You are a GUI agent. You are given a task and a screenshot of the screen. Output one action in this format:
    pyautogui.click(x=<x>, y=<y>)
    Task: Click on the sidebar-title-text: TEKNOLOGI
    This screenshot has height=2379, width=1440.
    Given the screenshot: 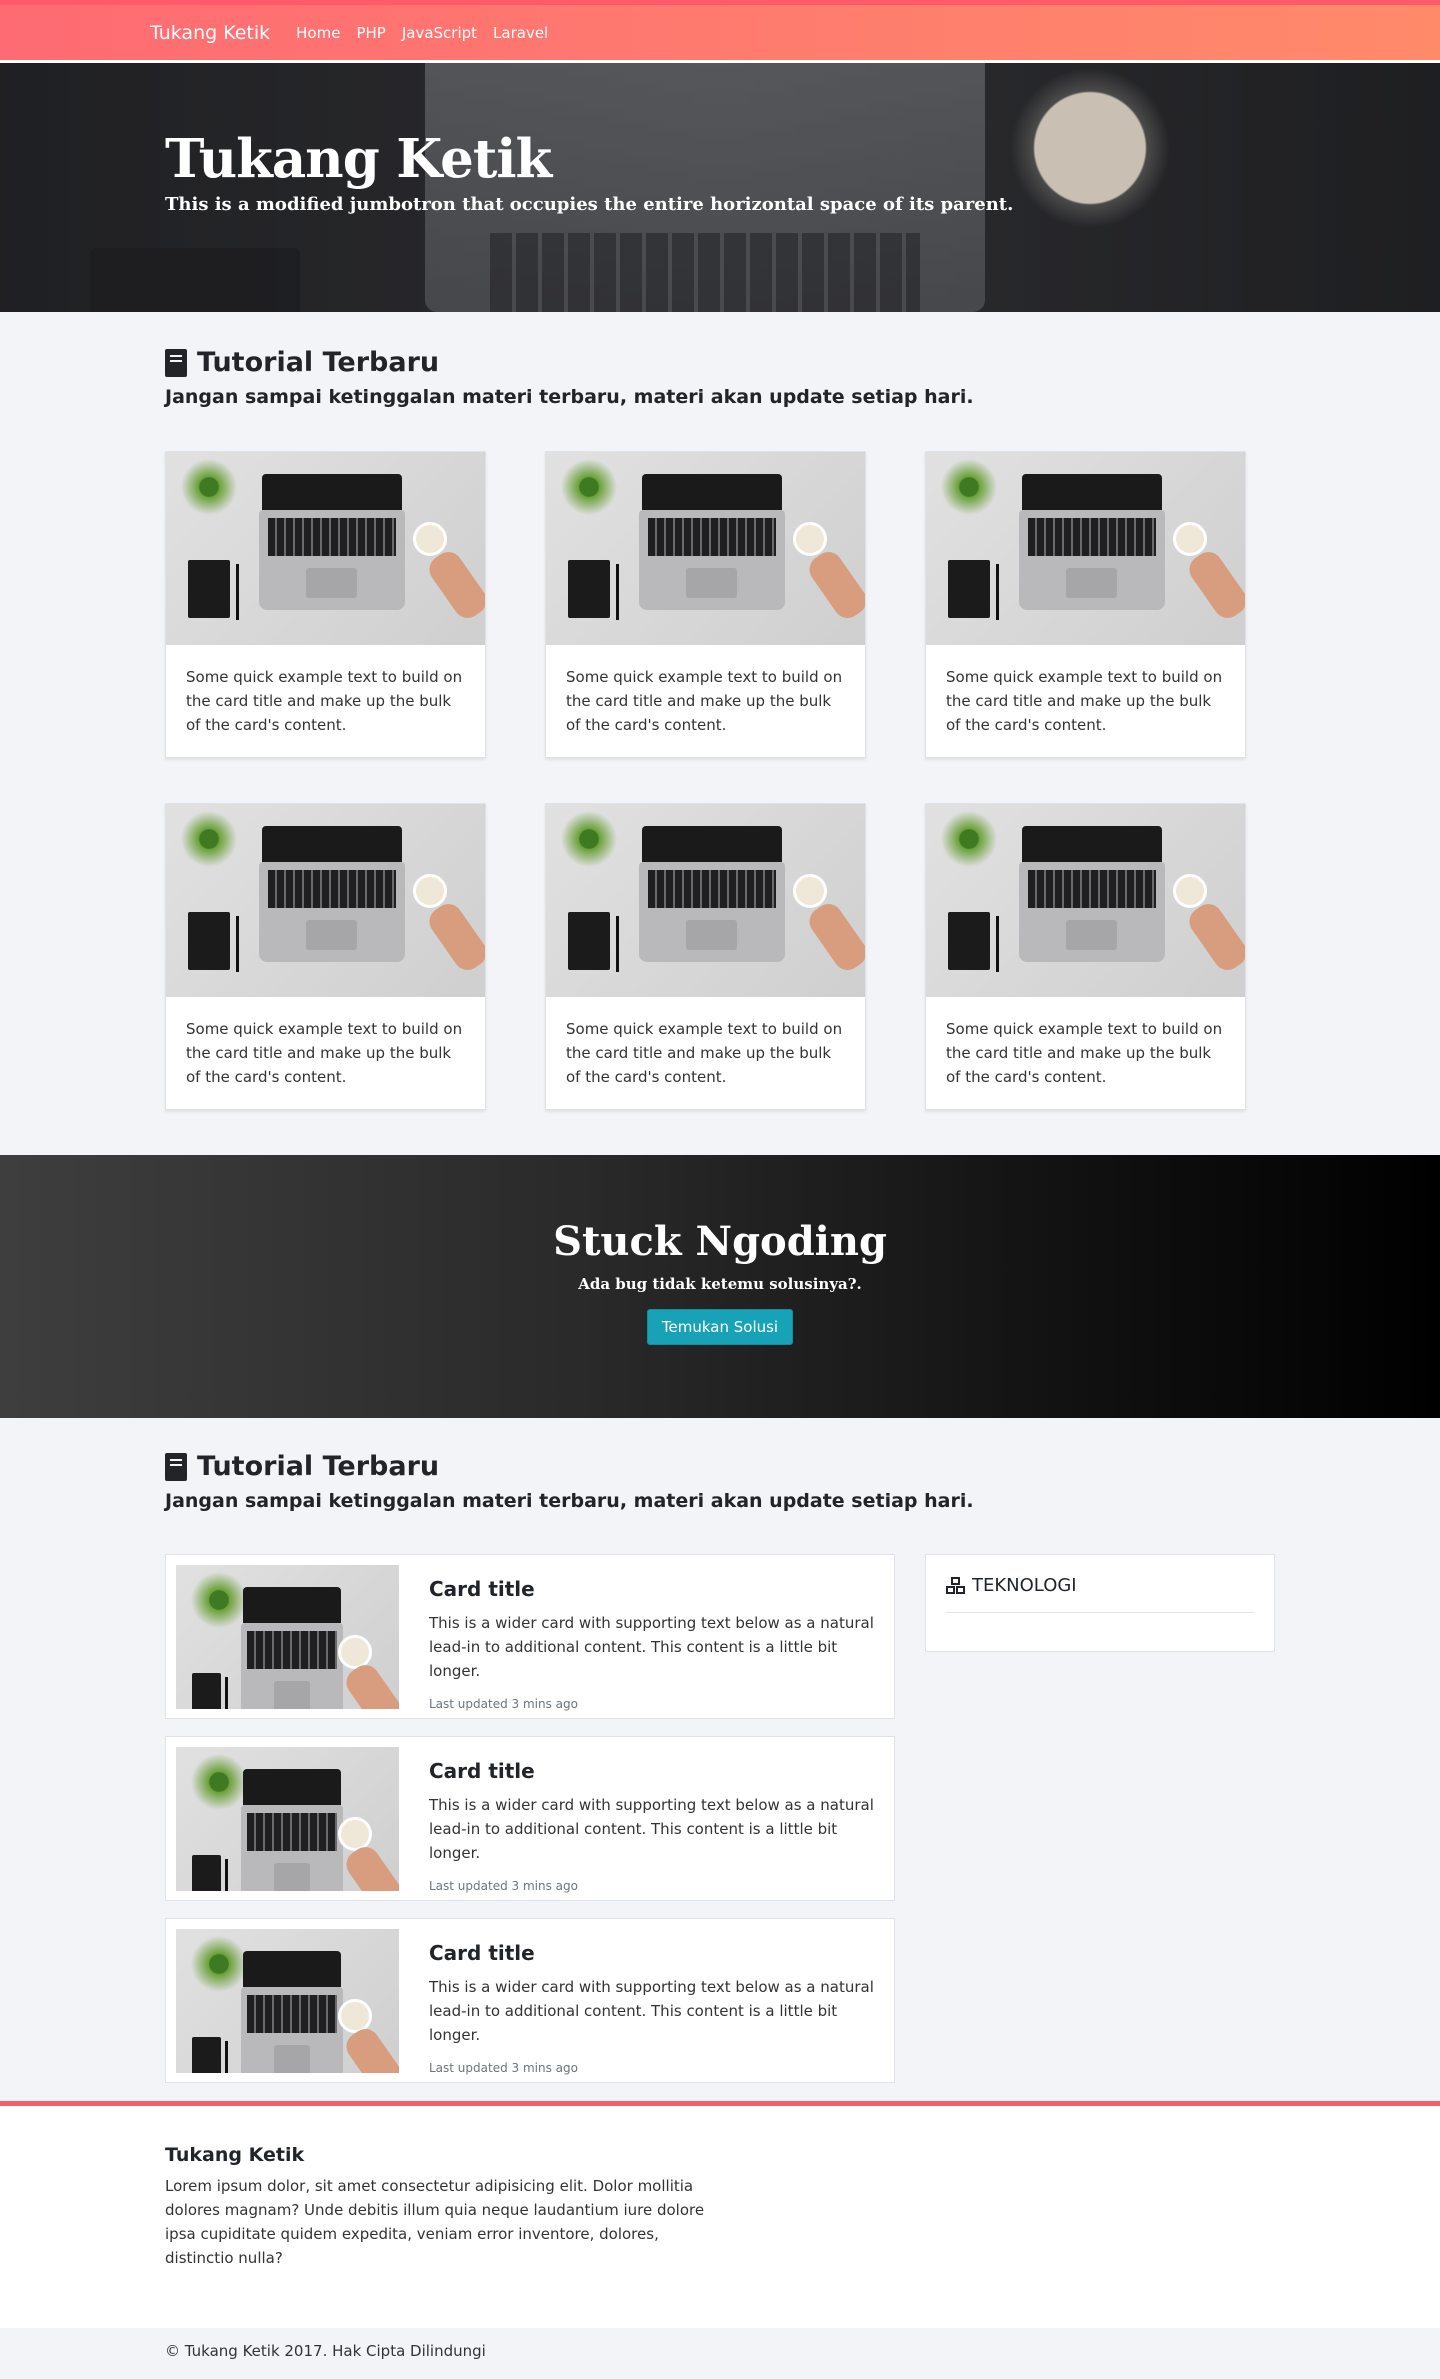 What is the action you would take?
    pyautogui.click(x=1024, y=1585)
    